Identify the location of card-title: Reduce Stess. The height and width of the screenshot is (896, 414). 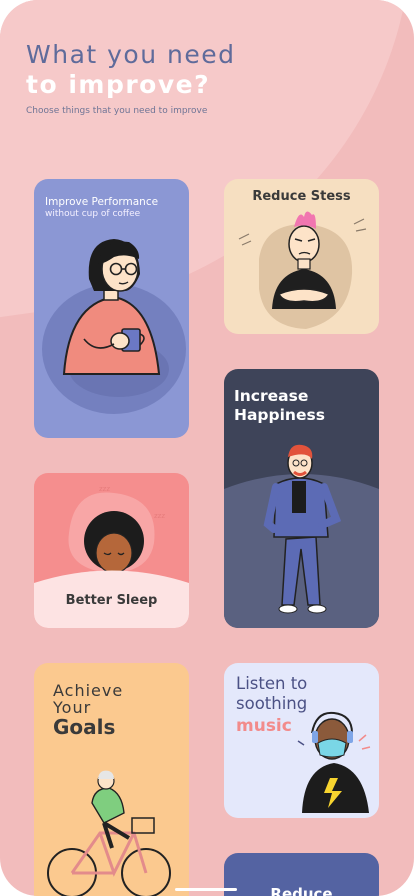
(301, 196).